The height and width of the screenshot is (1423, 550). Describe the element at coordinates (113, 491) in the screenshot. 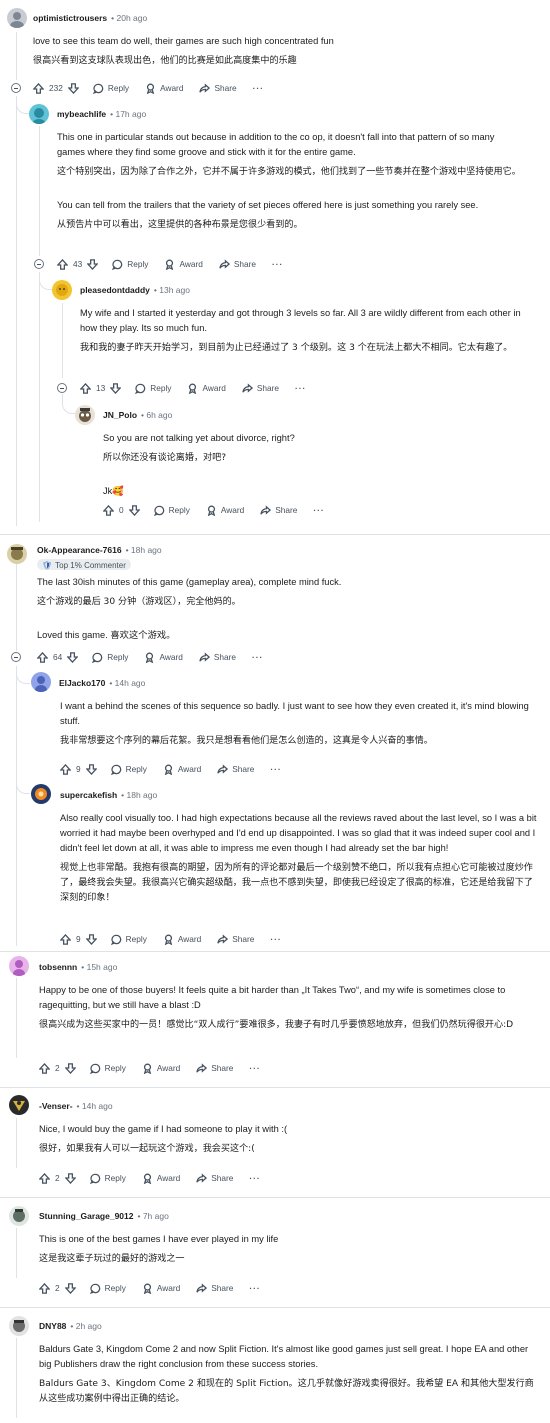

I see `comment-text: Jk🥰` at that location.